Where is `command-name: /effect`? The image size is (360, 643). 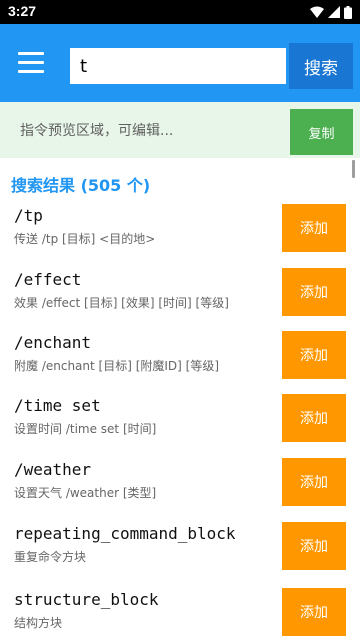 command-name: /effect is located at coordinates (48, 279).